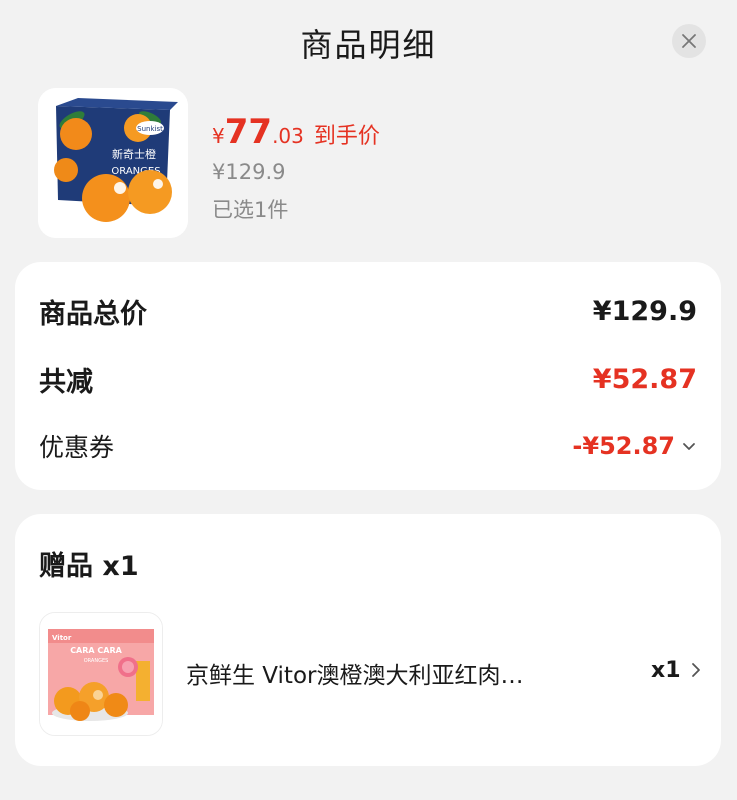  Describe the element at coordinates (96, 661) in the screenshot. I see `gift-box-text-2: ORANGES` at that location.